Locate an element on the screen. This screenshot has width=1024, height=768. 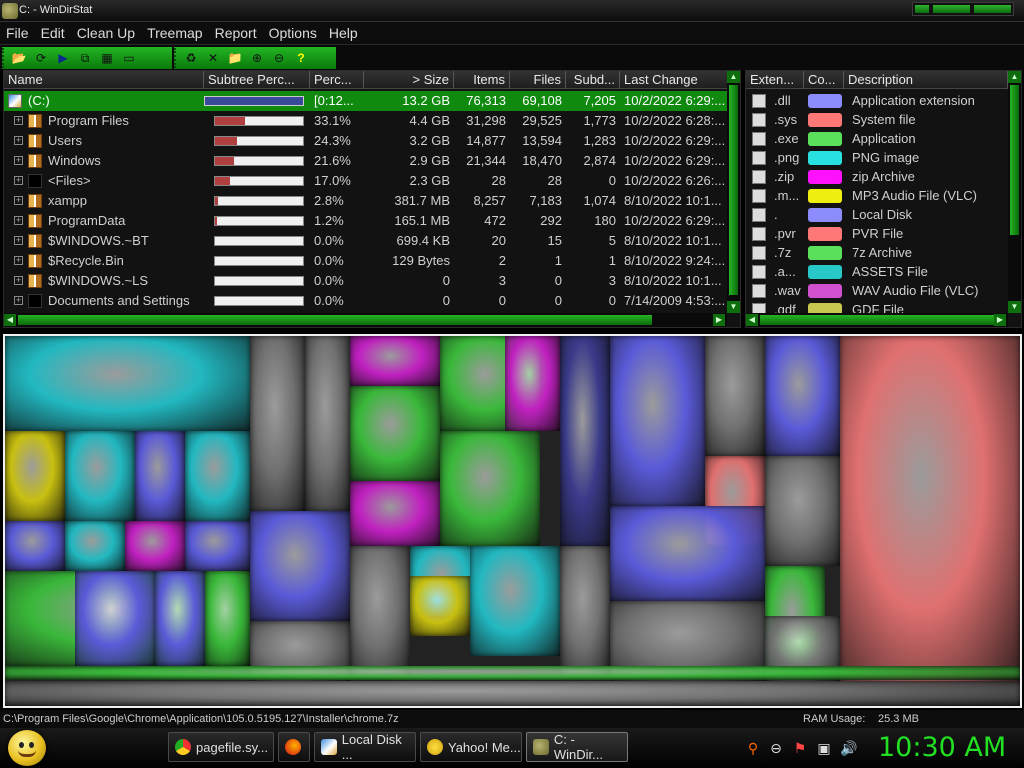
list-item: .zip zip Archive is located at coordinates (877, 177).